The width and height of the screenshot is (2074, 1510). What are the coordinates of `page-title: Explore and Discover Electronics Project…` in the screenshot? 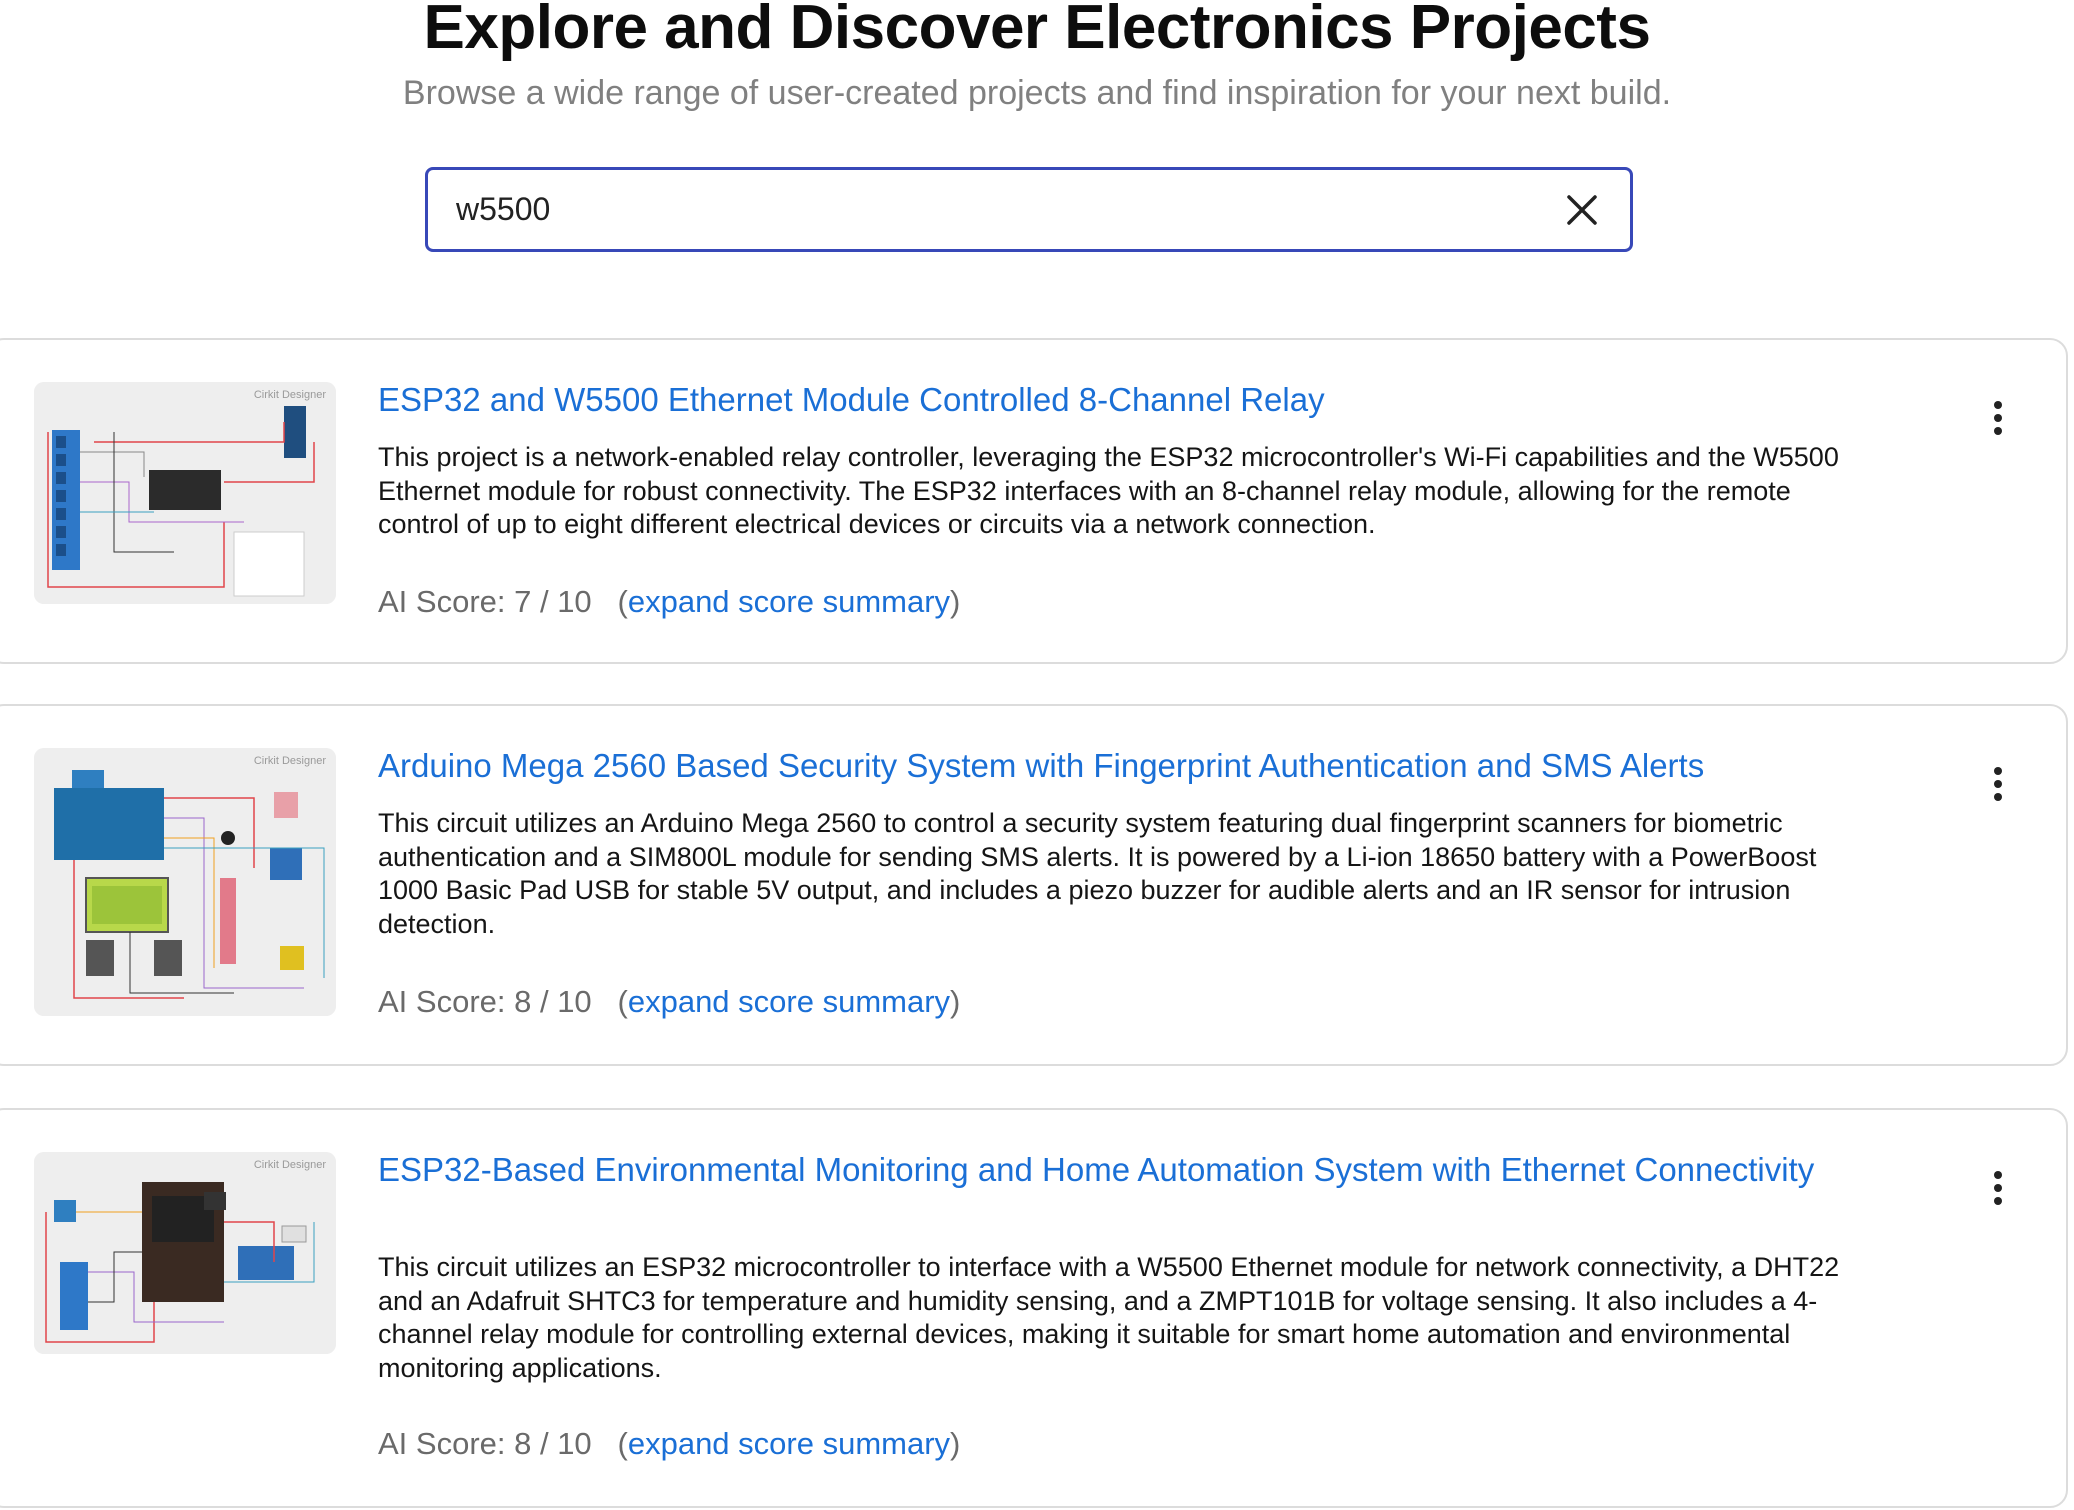 It's located at (1037, 31).